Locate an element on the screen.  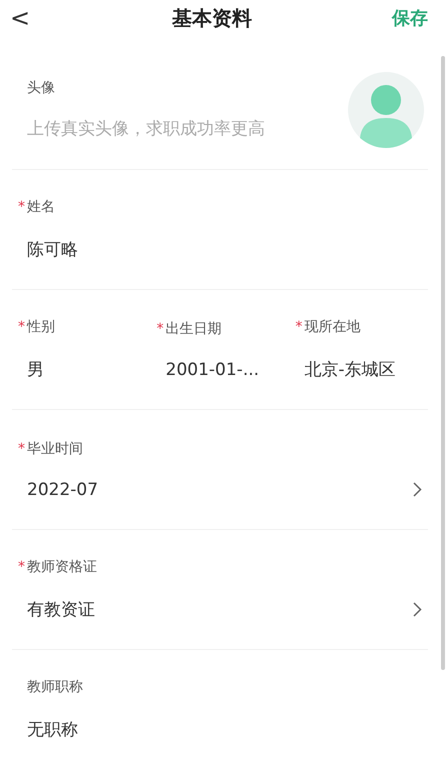
field-label: 教师职称 is located at coordinates (55, 687).